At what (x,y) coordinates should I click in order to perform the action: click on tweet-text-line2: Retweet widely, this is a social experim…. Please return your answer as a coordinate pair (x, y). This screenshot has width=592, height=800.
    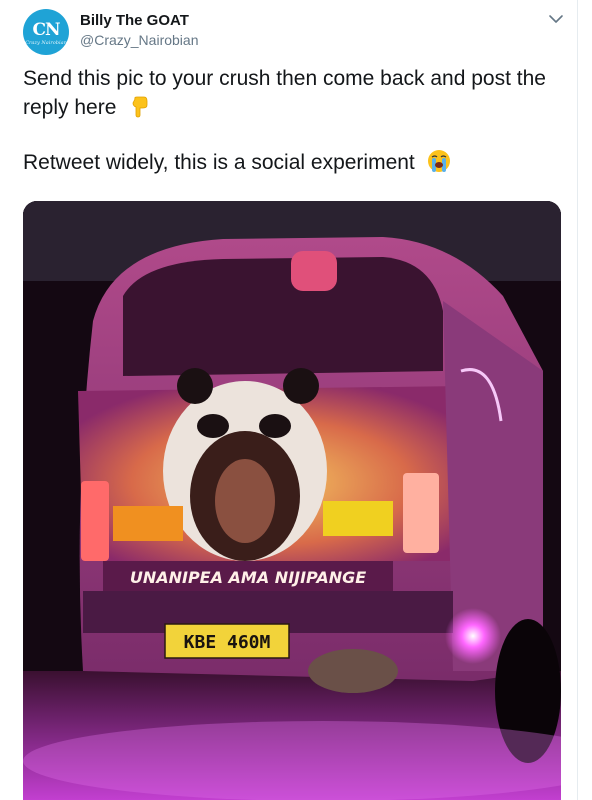
    Looking at the image, I should click on (293, 162).